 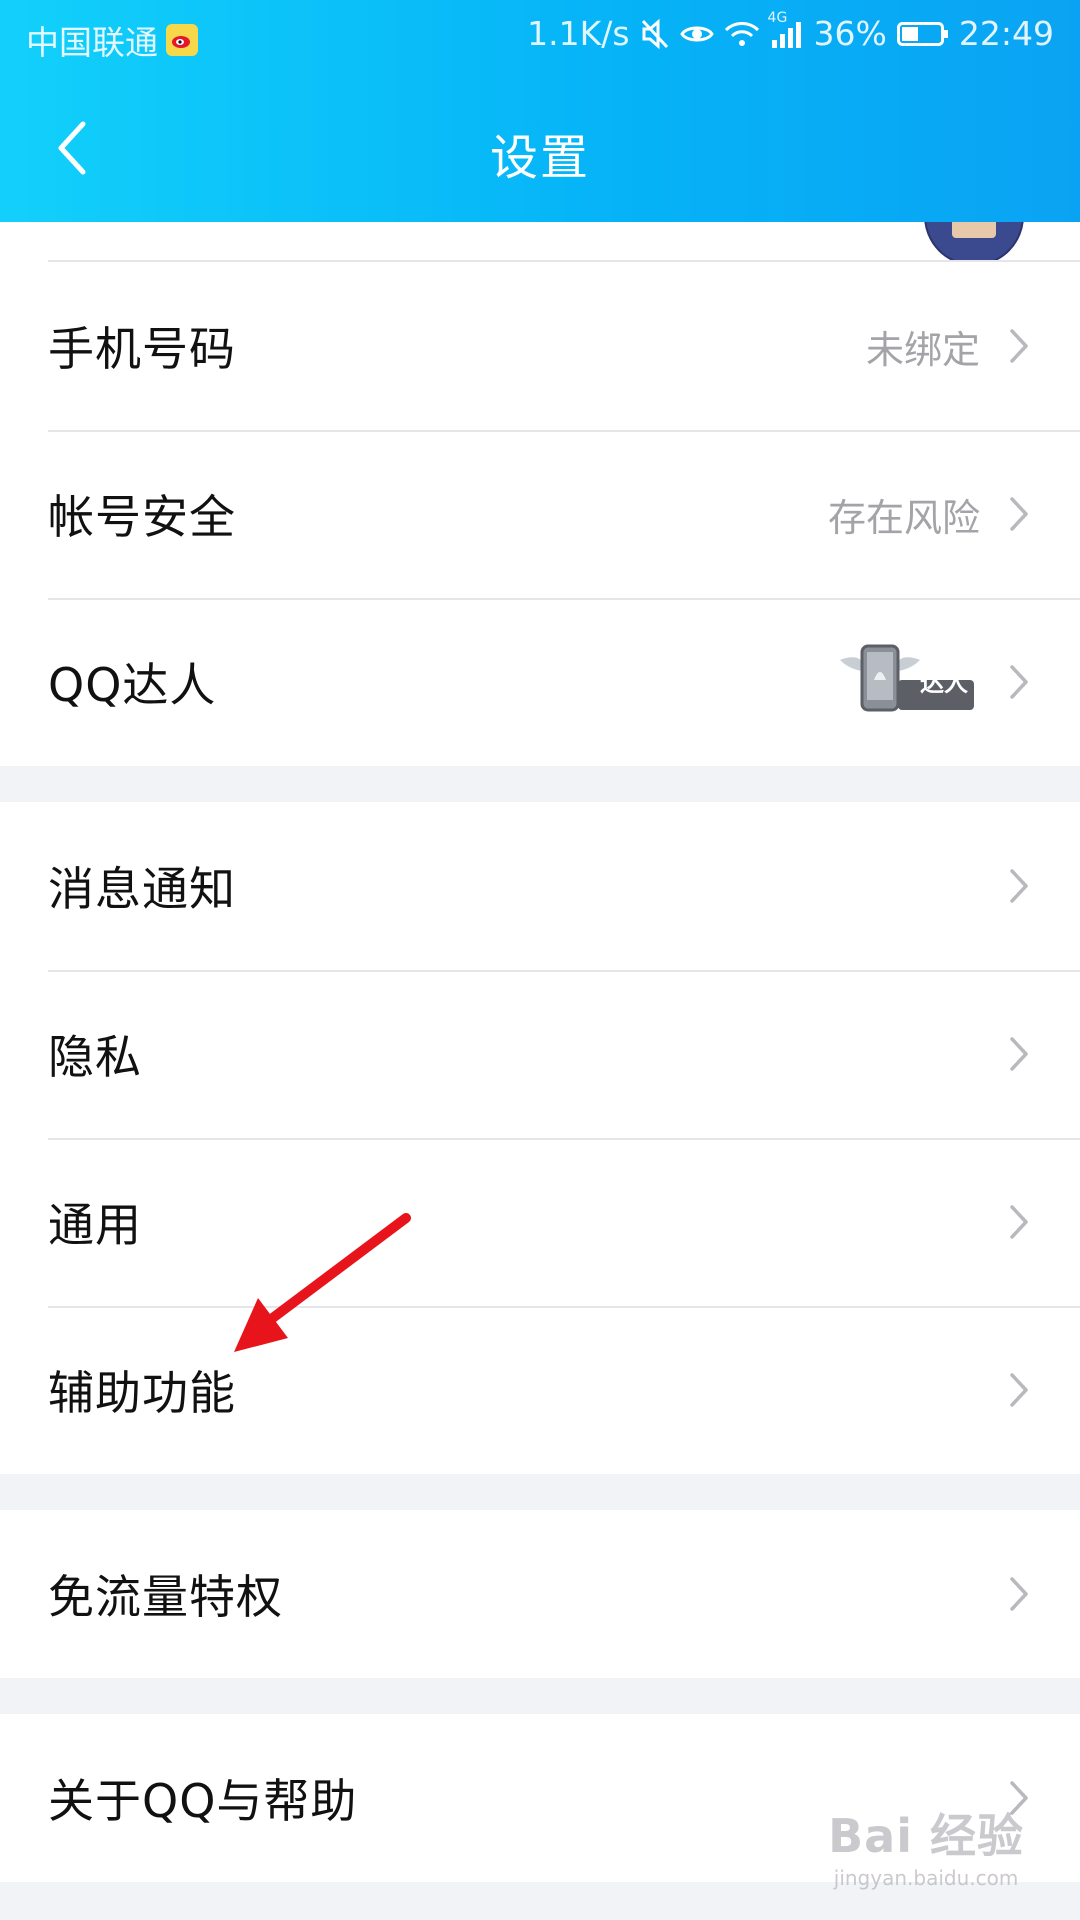 I want to click on settings-row-privacy: 隐私, so click(x=540, y=1054).